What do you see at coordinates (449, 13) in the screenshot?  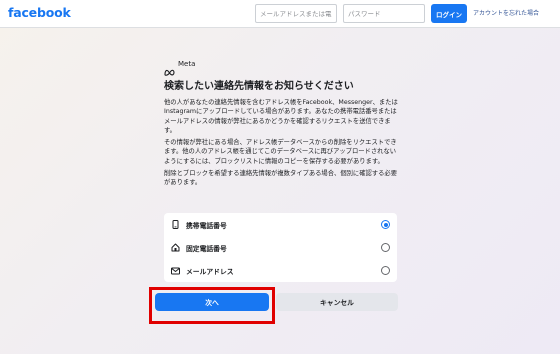 I see `login-button: ログイン` at bounding box center [449, 13].